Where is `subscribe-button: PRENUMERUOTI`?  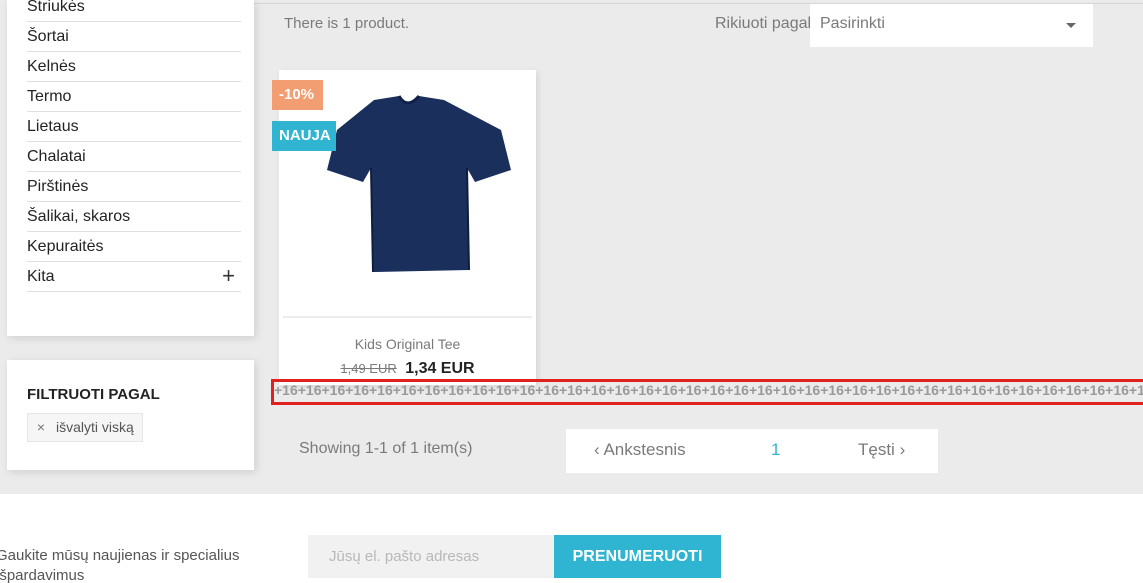 subscribe-button: PRENUMERUOTI is located at coordinates (637, 556).